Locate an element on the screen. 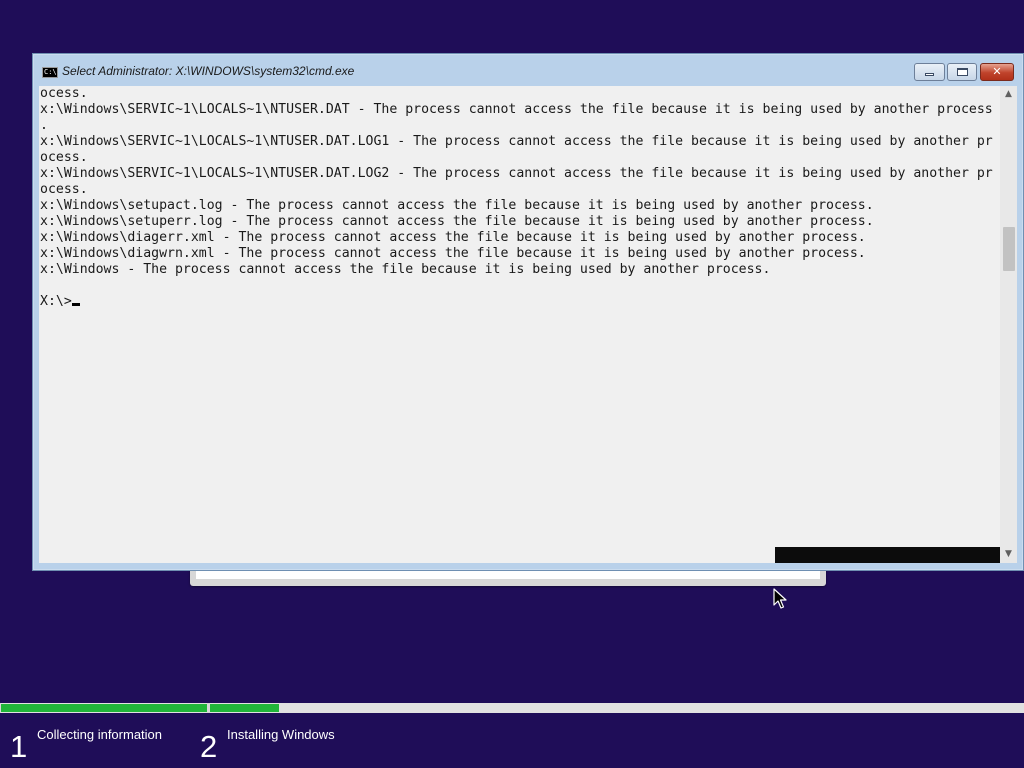 The height and width of the screenshot is (768, 1024). command-prompt: X:\> is located at coordinates (56, 301).